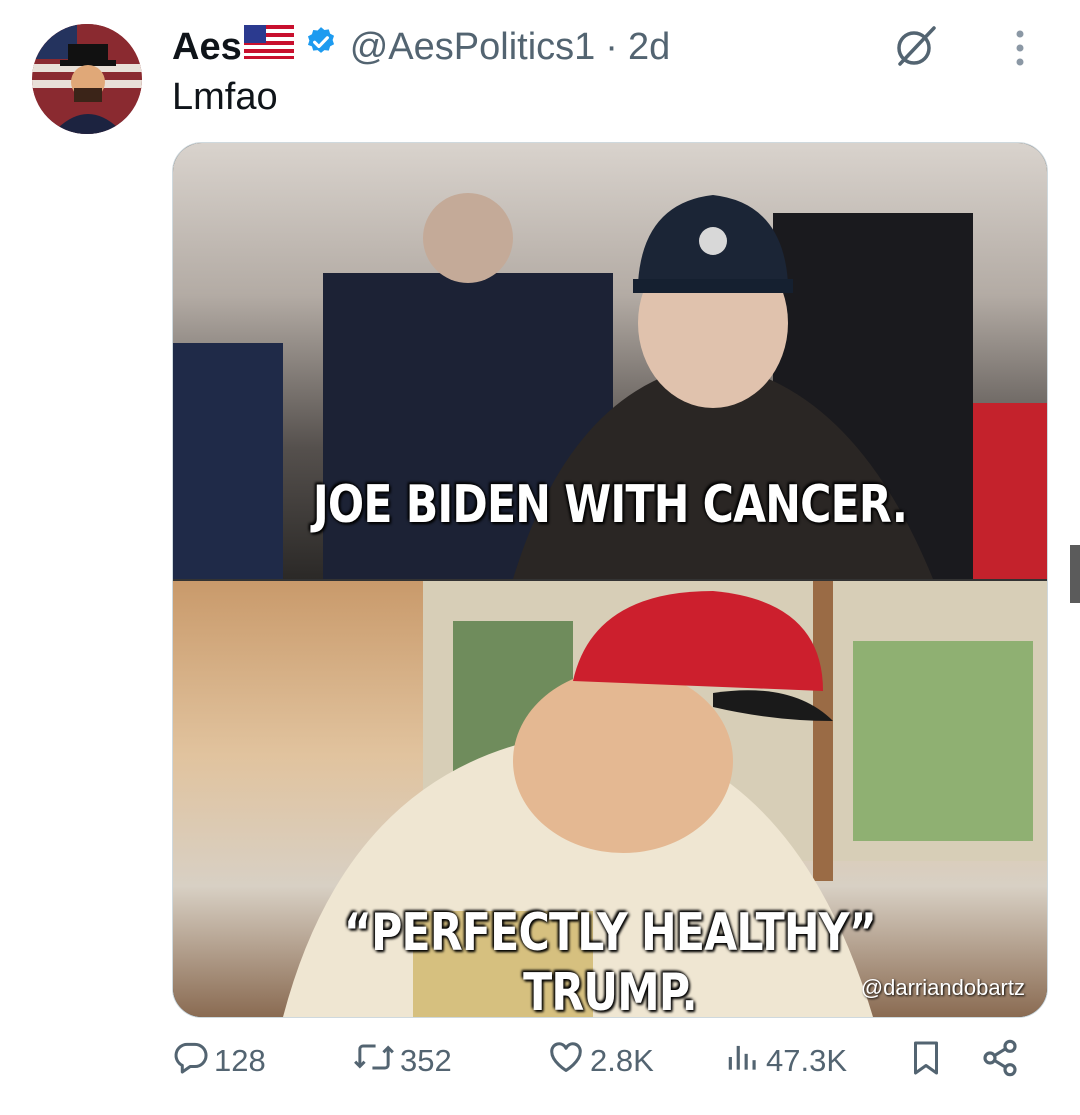  Describe the element at coordinates (942, 987) in the screenshot. I see `media-watermark: @darriandobartz` at that location.